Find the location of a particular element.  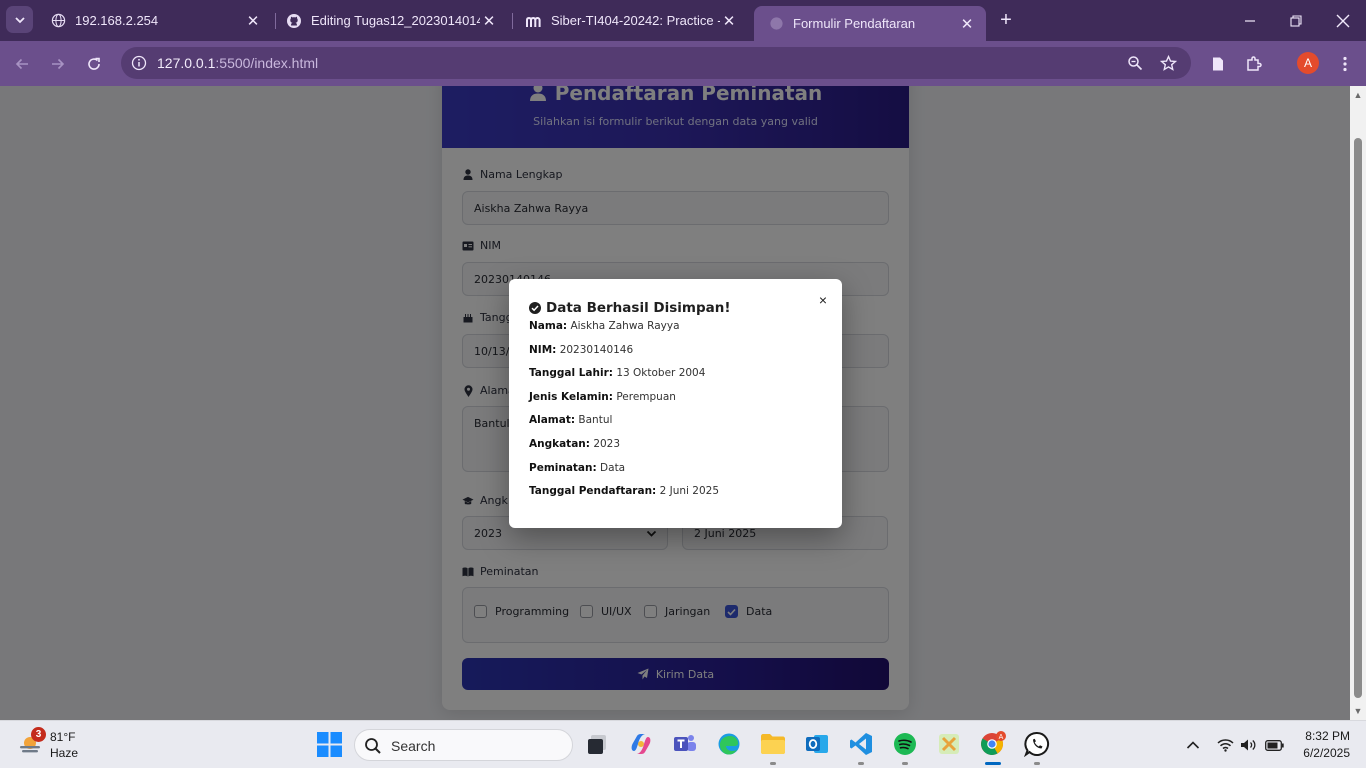

edge-app is located at coordinates (729, 744).